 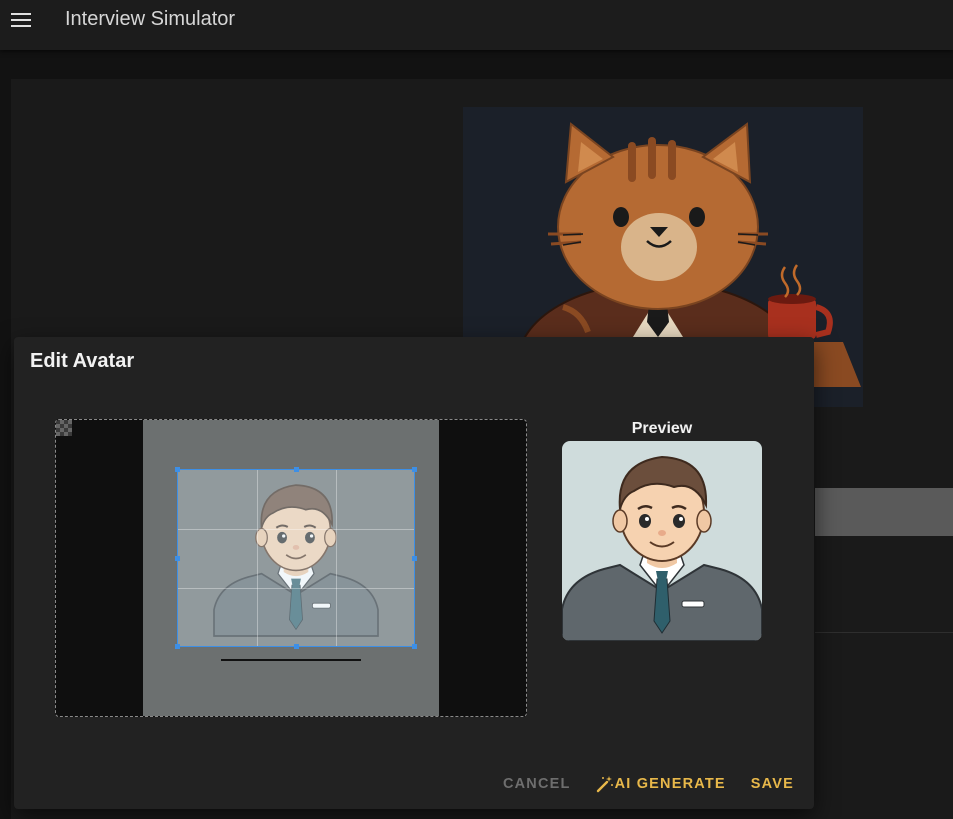 I want to click on source-image, so click(x=291, y=568).